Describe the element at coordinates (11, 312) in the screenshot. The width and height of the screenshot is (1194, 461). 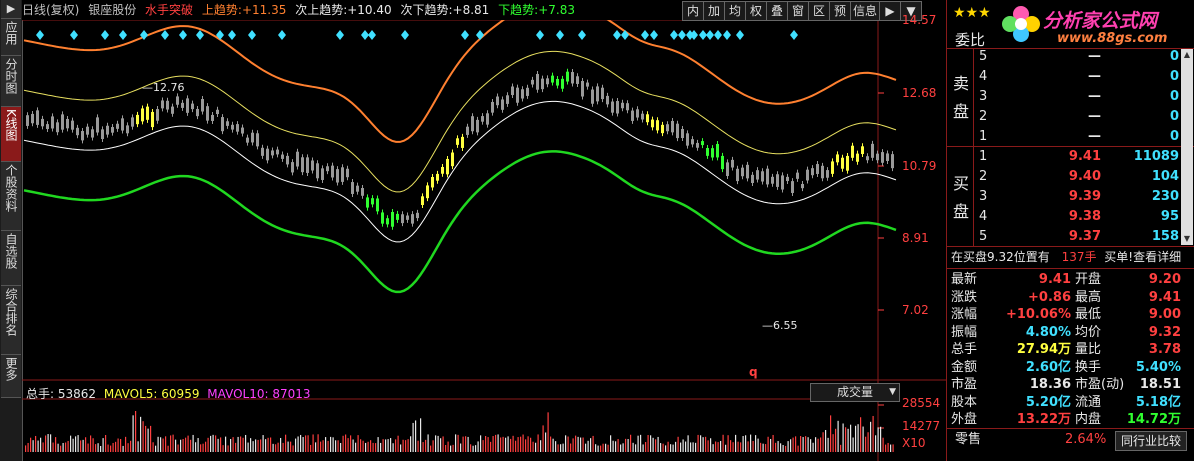
I see `tab-ranking-label: 综合排名` at that location.